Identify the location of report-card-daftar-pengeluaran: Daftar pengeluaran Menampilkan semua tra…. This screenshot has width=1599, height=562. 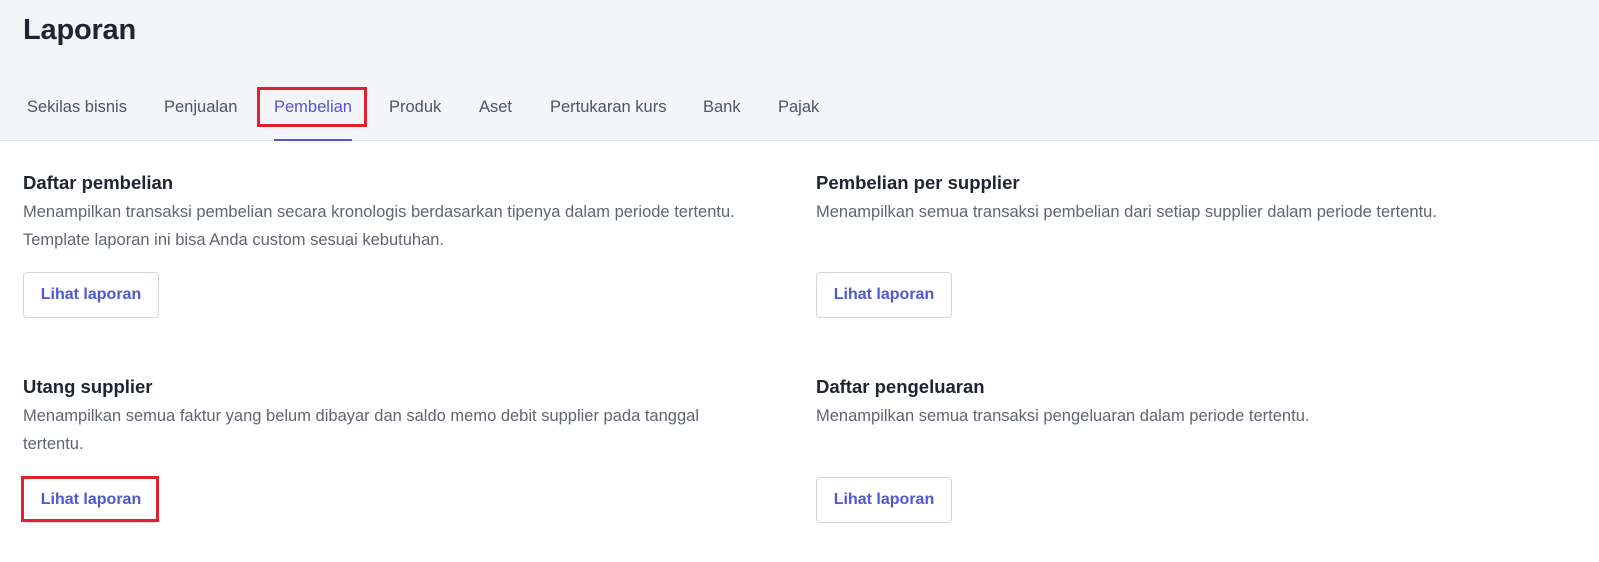
(1186, 403).